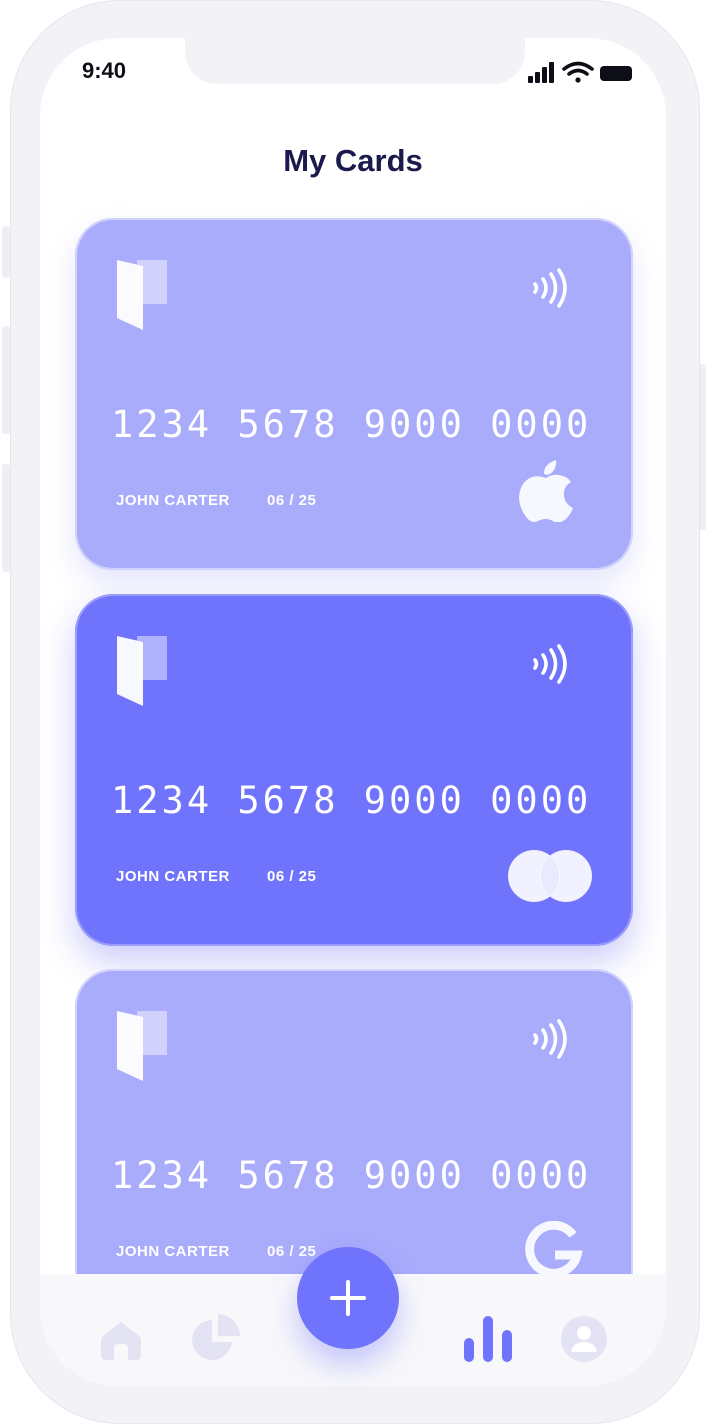  I want to click on status-icons, so click(580, 72).